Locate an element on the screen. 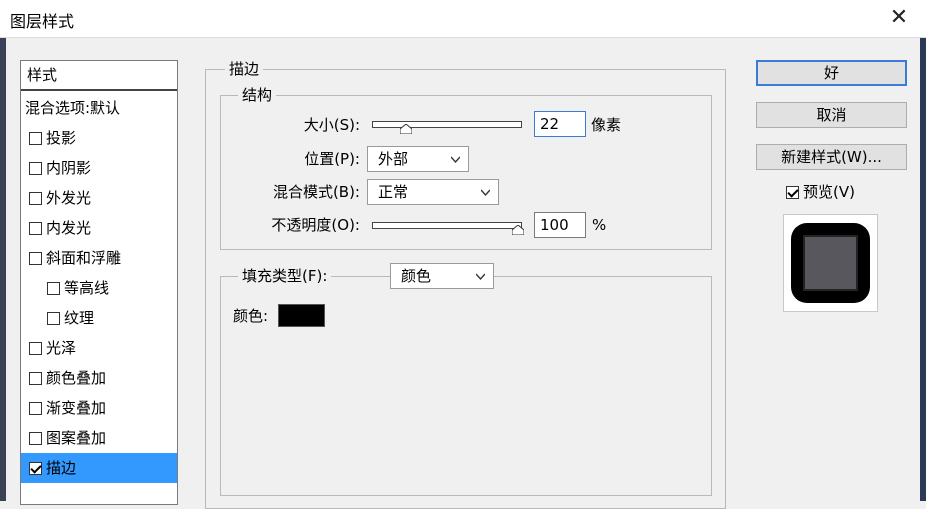 The image size is (926, 509). ok-button: 好 is located at coordinates (831, 73).